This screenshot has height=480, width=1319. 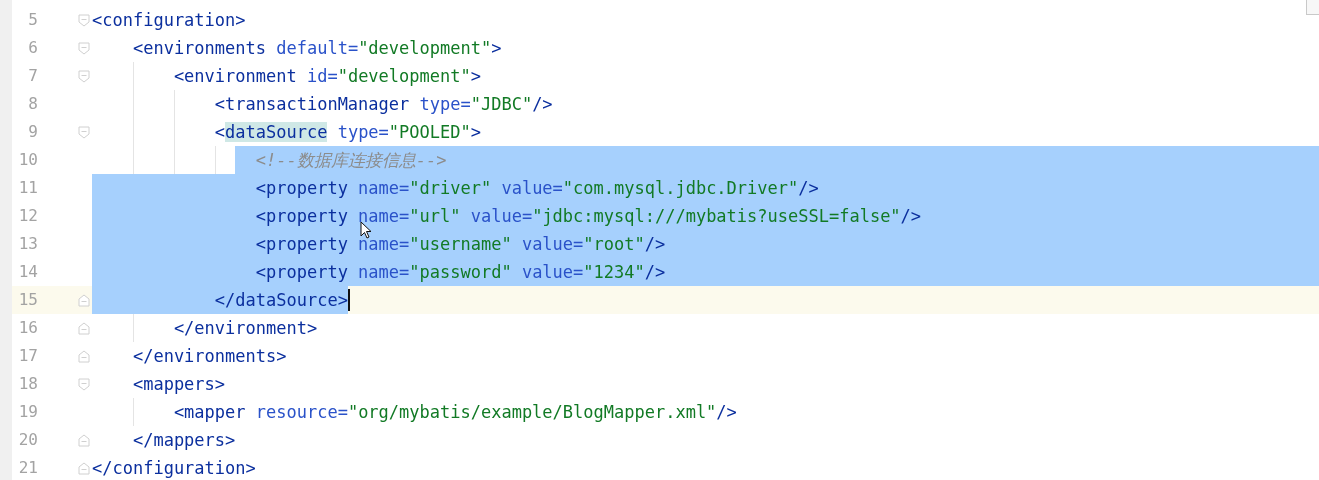 What do you see at coordinates (32, 20) in the screenshot?
I see `line-number: 5` at bounding box center [32, 20].